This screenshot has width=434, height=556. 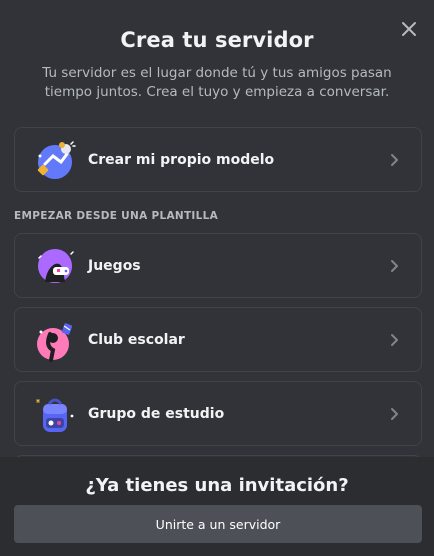 I want to click on template-option-gaming: Juegos, so click(x=218, y=265).